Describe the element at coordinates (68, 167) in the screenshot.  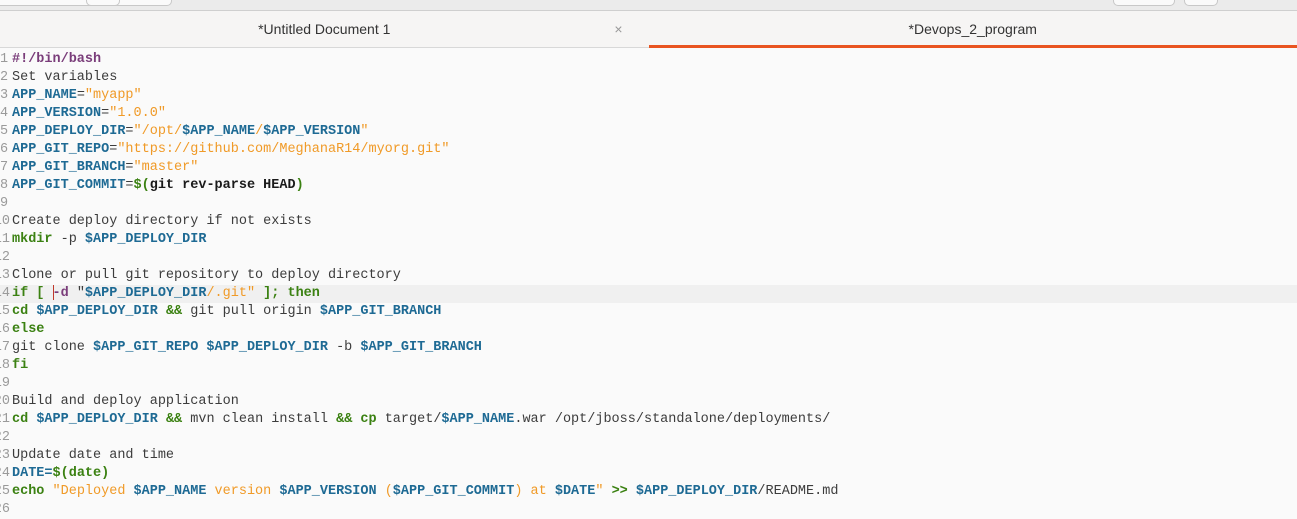
I see `code-token: APP_GIT_BRANCH` at that location.